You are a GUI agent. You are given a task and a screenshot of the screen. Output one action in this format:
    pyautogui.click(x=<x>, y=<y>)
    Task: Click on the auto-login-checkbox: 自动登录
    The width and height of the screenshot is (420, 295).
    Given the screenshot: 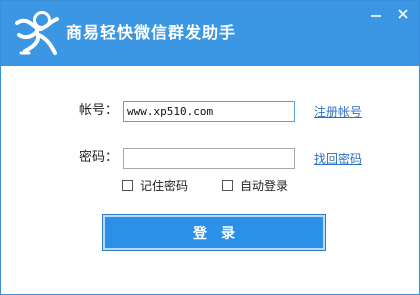 What is the action you would take?
    pyautogui.click(x=255, y=185)
    